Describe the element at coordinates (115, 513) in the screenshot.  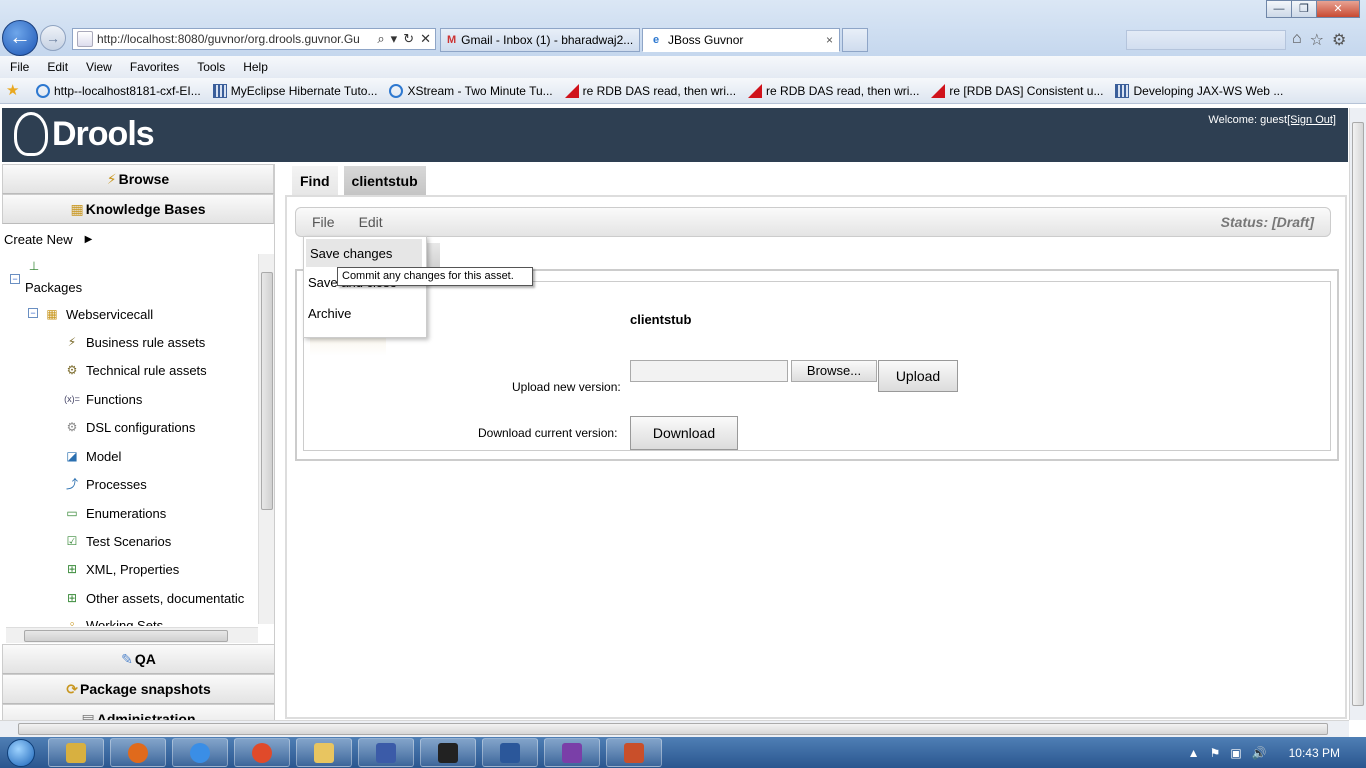
I see `tree-item-enumerations: ▭ Enumerations` at that location.